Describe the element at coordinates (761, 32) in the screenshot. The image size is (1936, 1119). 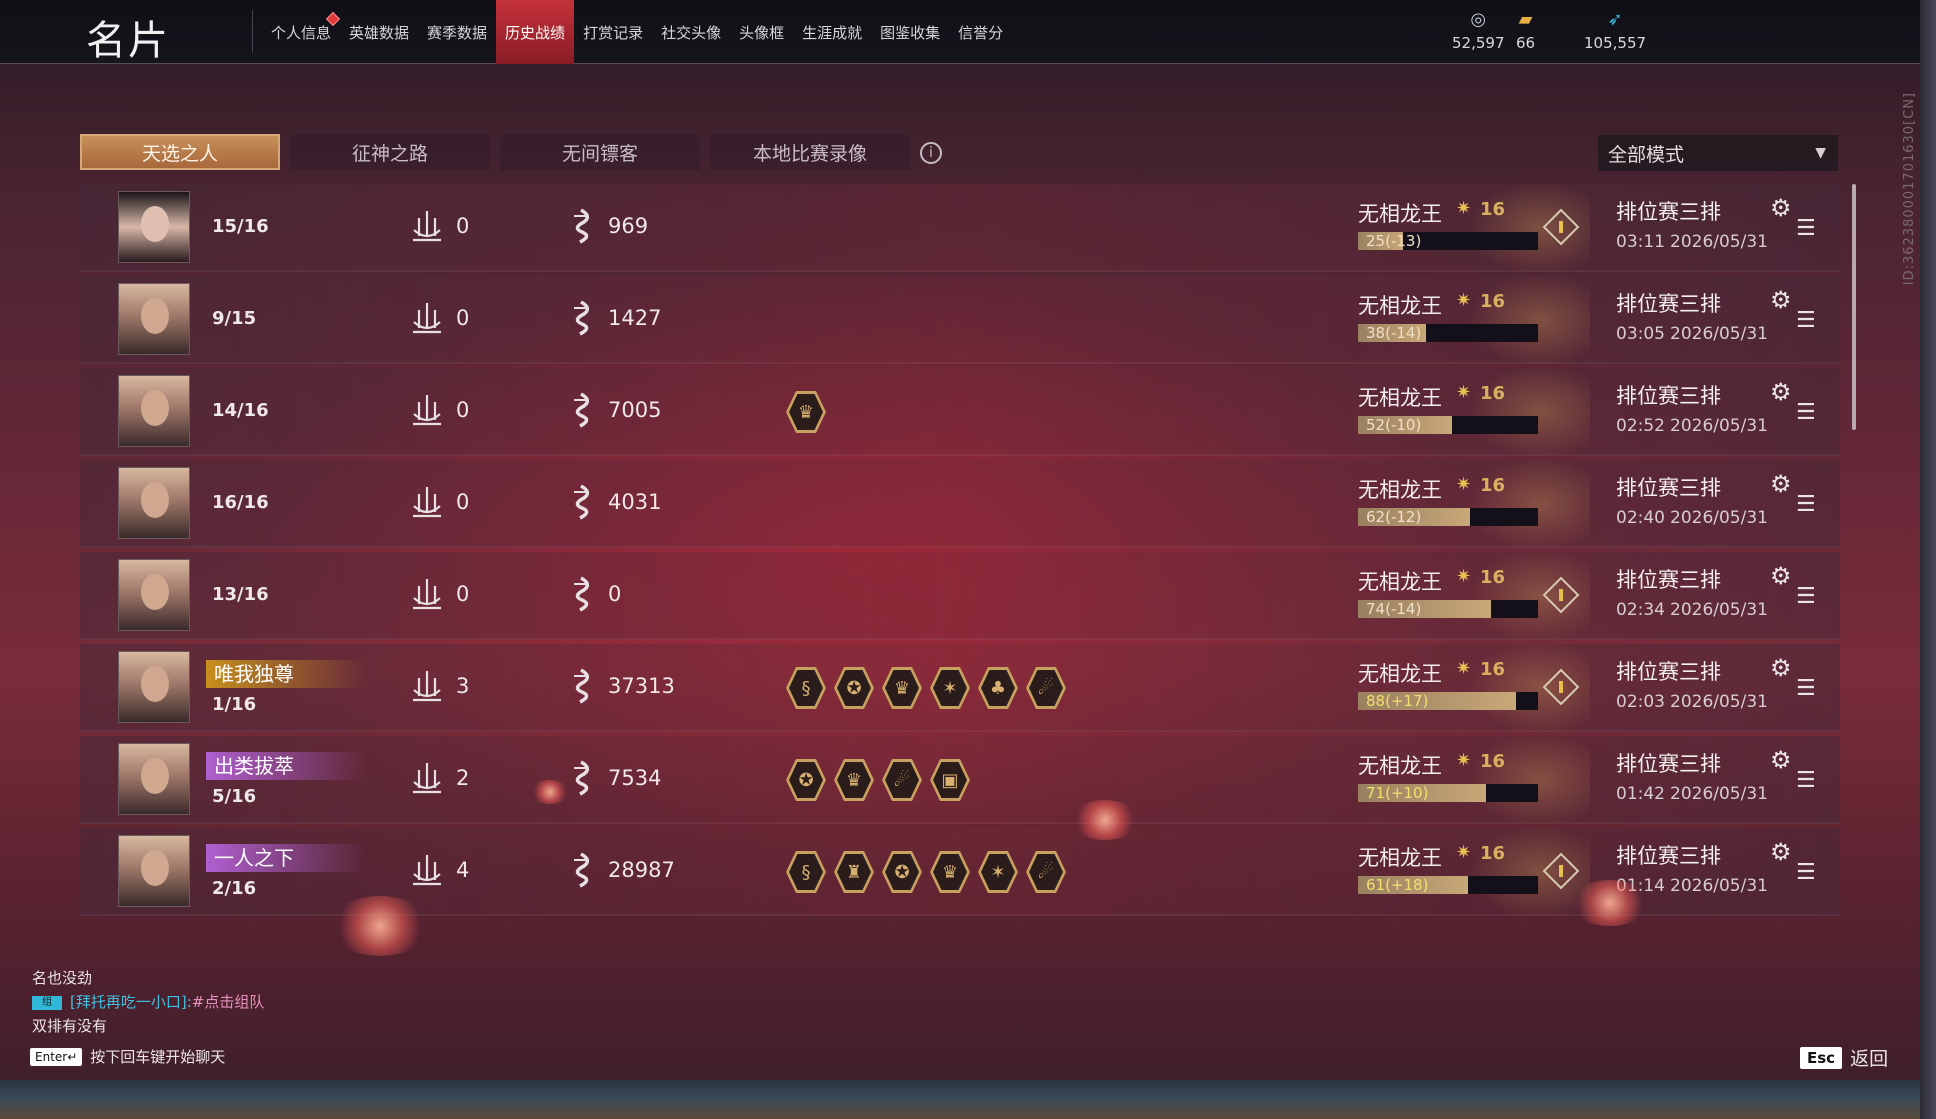
I see `tab-6: 头像框` at that location.